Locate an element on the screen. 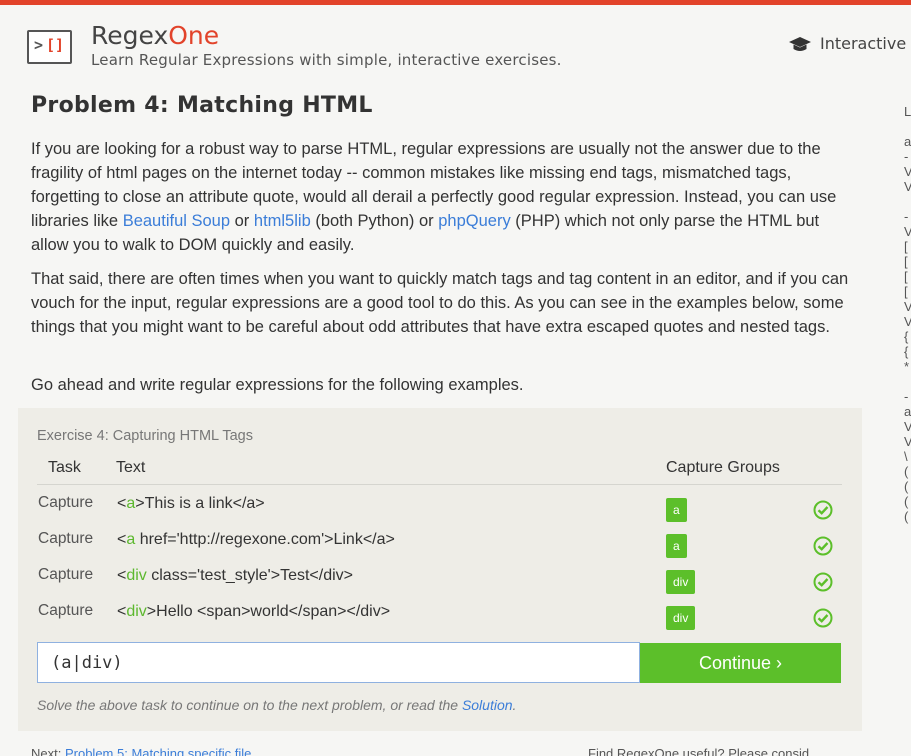 This screenshot has height=756, width=911. solution-link: Solution is located at coordinates (487, 705).